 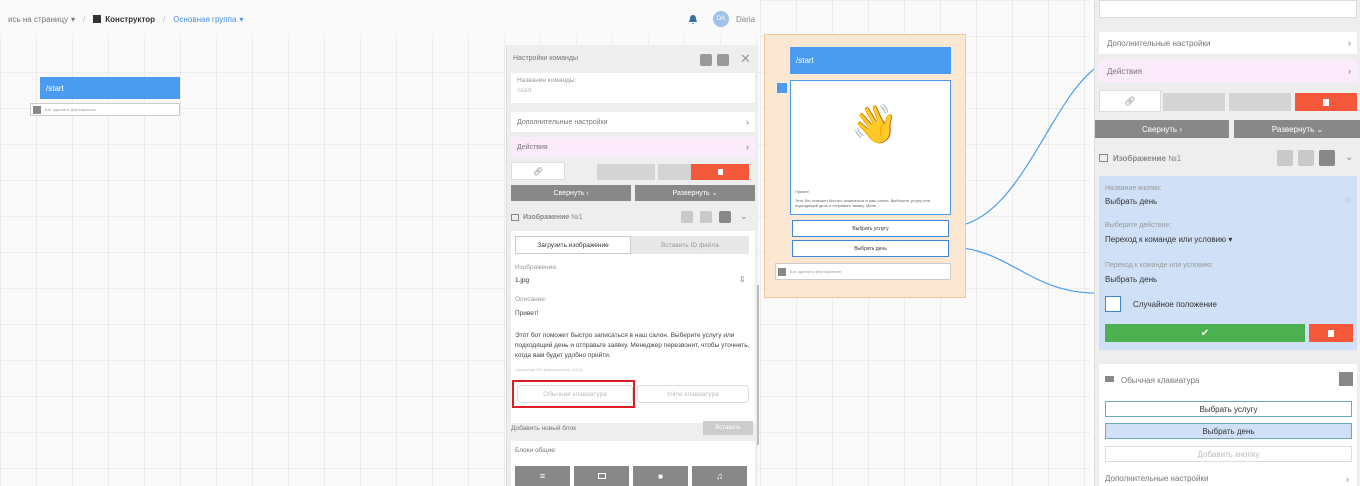 What do you see at coordinates (1228, 454) in the screenshot?
I see `add-button-button: Добавить кнопку` at bounding box center [1228, 454].